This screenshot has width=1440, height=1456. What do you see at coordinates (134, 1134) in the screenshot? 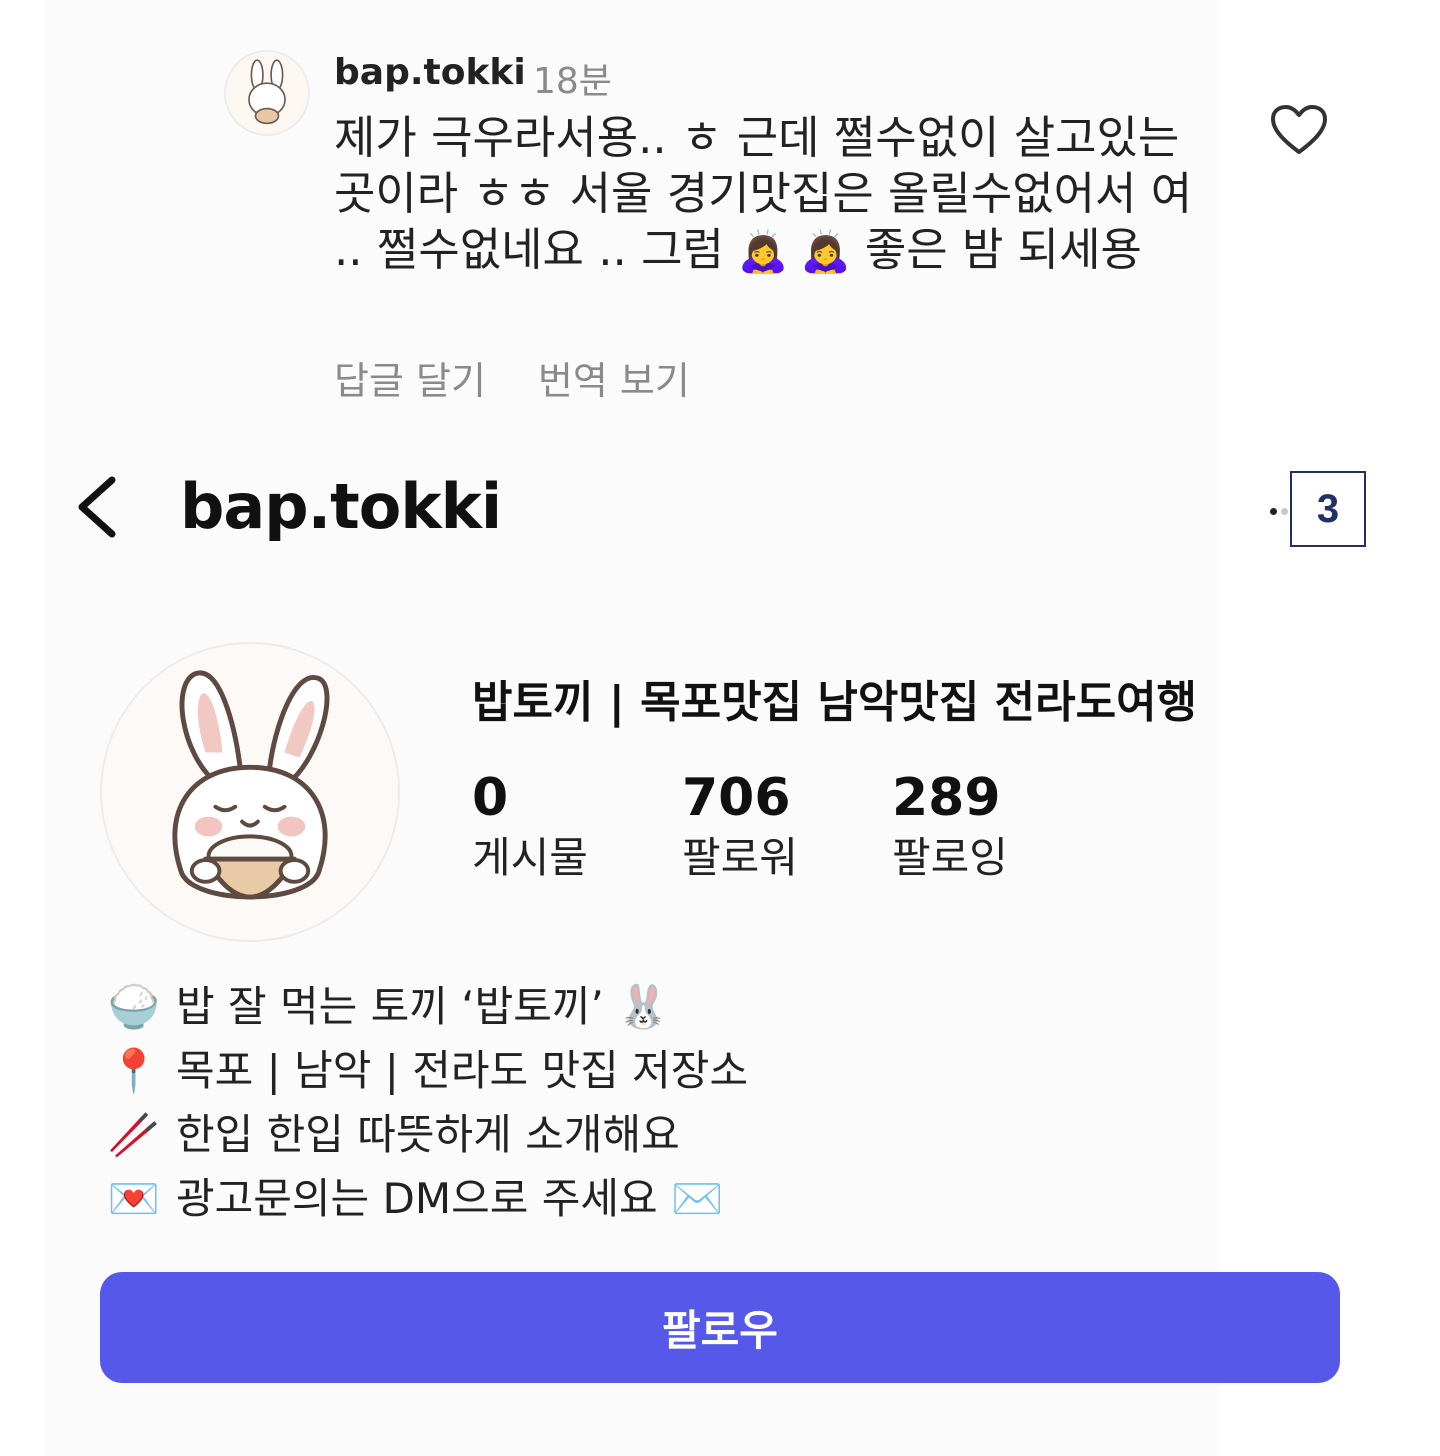
I see `chopsticks-icon: 🥢` at bounding box center [134, 1134].